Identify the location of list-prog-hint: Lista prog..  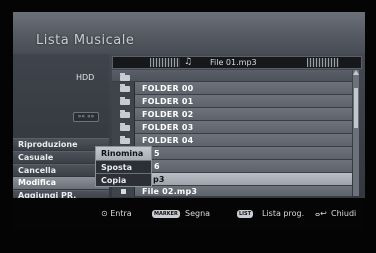
(283, 213).